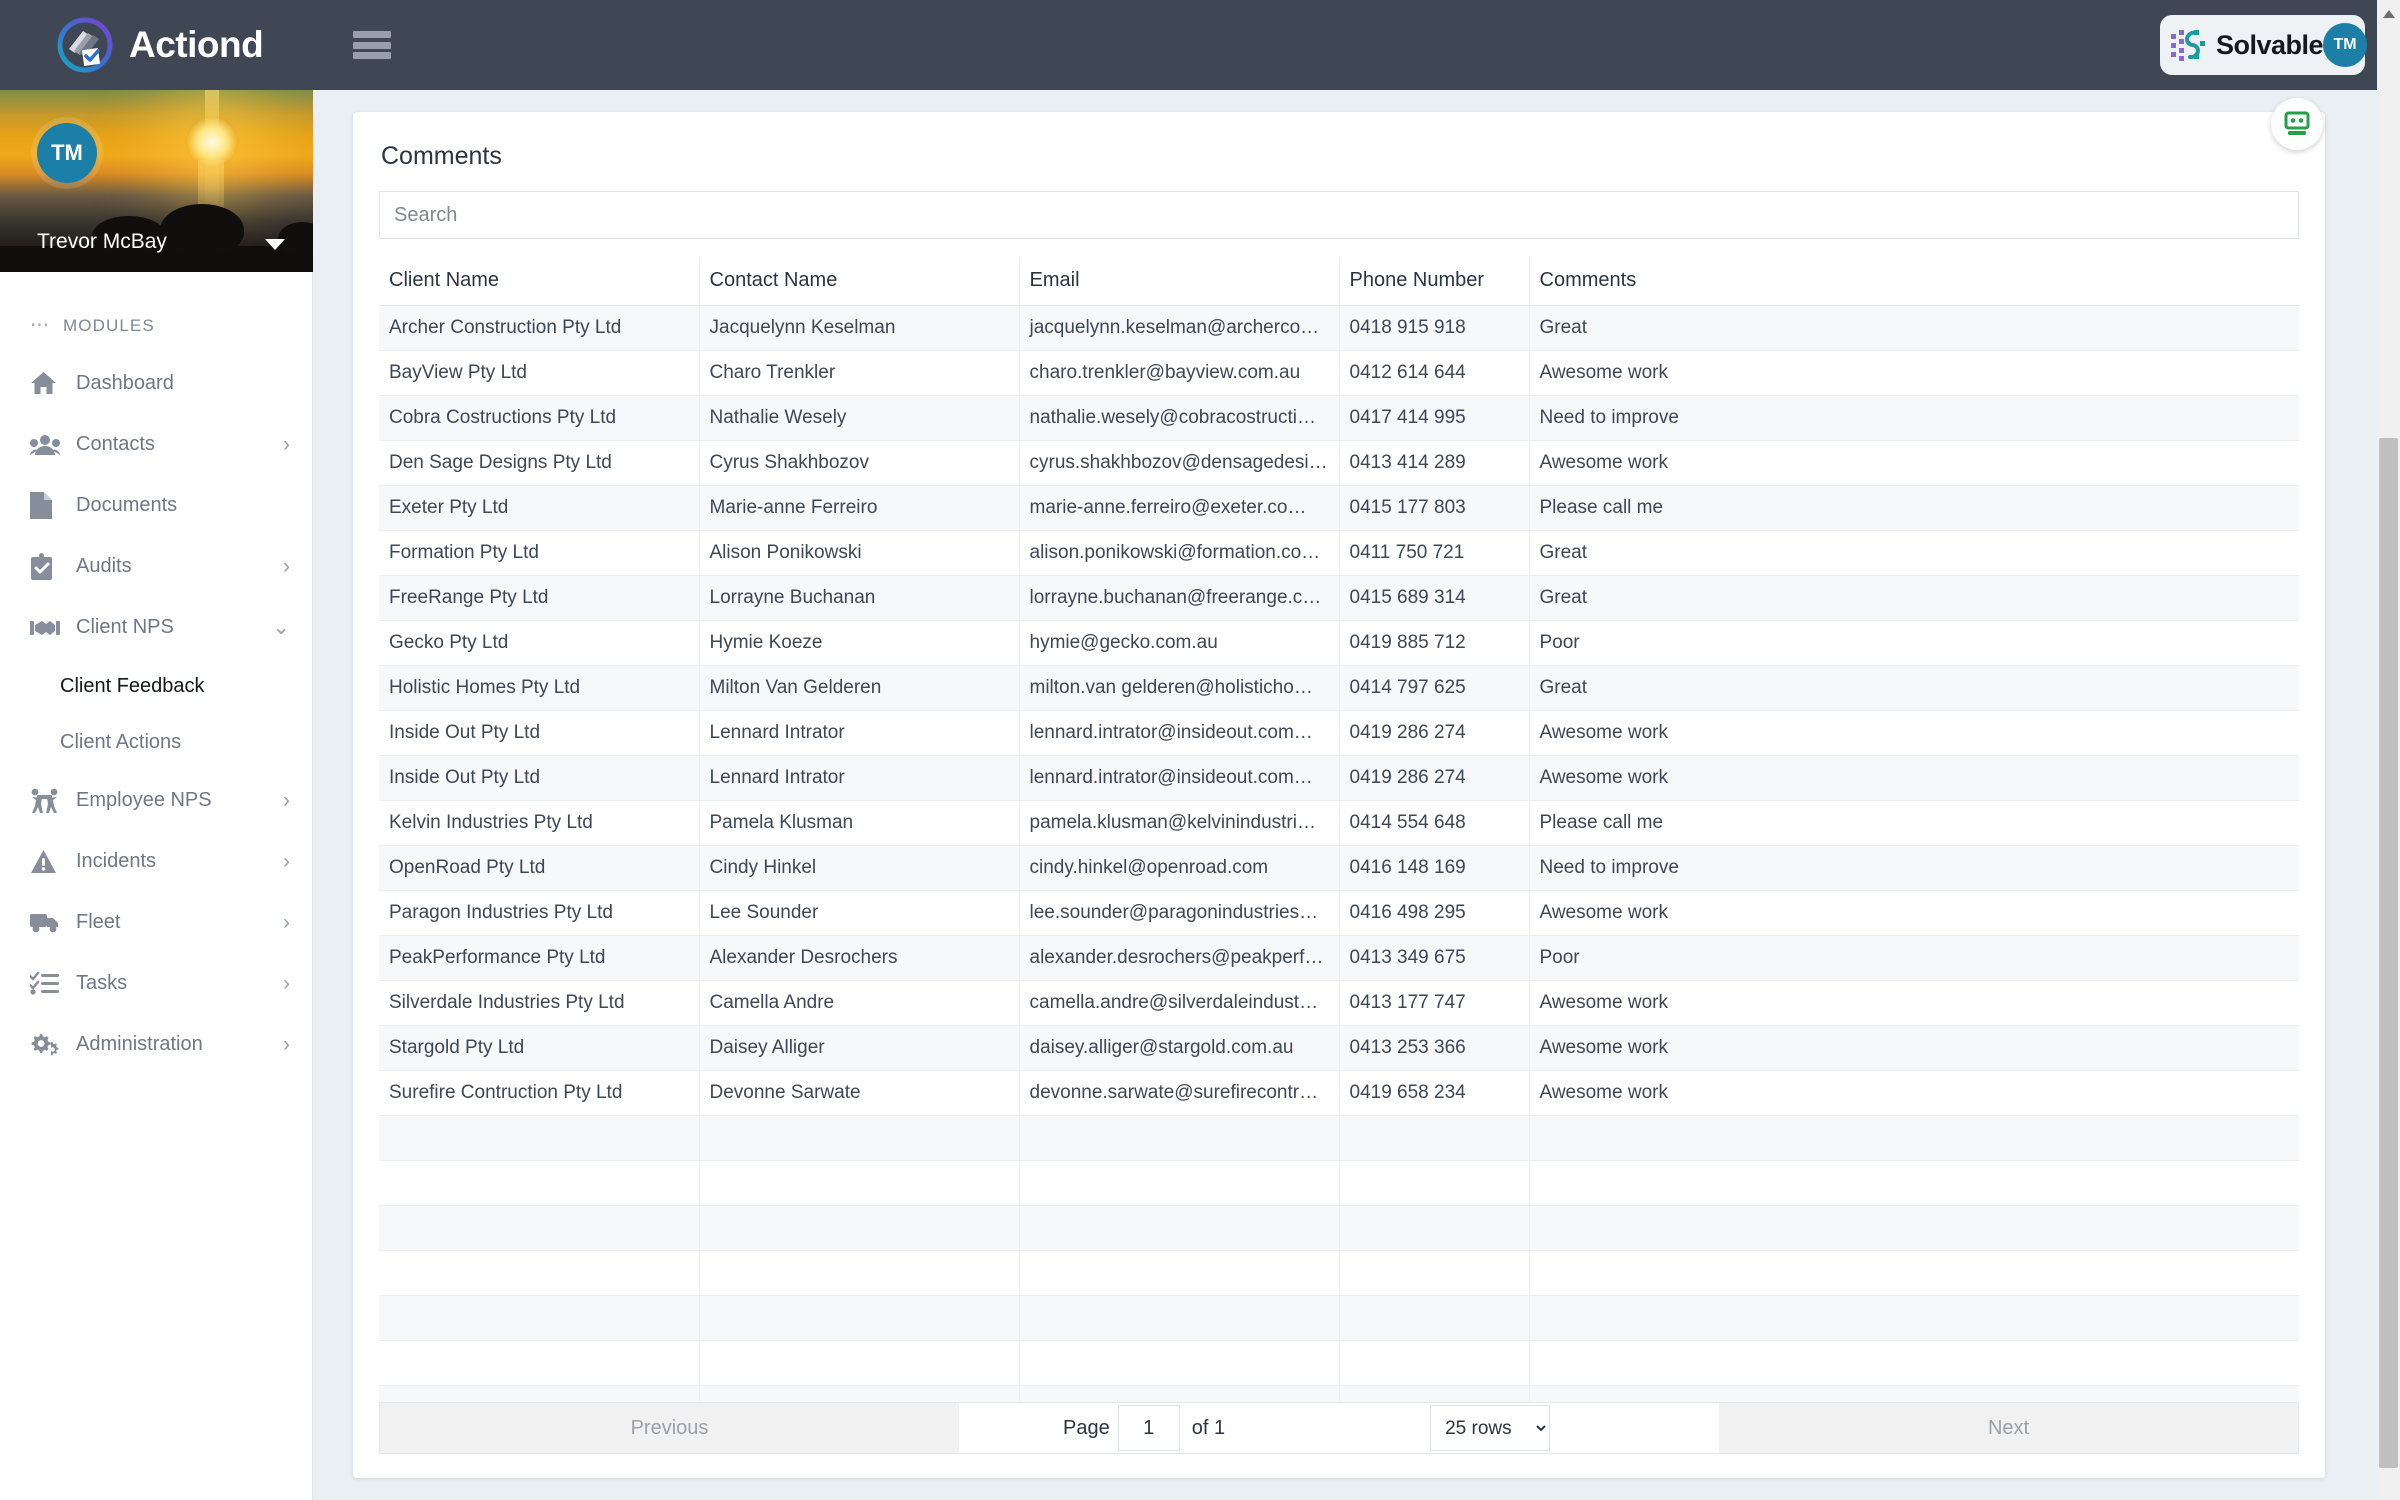  Describe the element at coordinates (281, 627) in the screenshot. I see `chevron-down-icon: ⌄` at that location.